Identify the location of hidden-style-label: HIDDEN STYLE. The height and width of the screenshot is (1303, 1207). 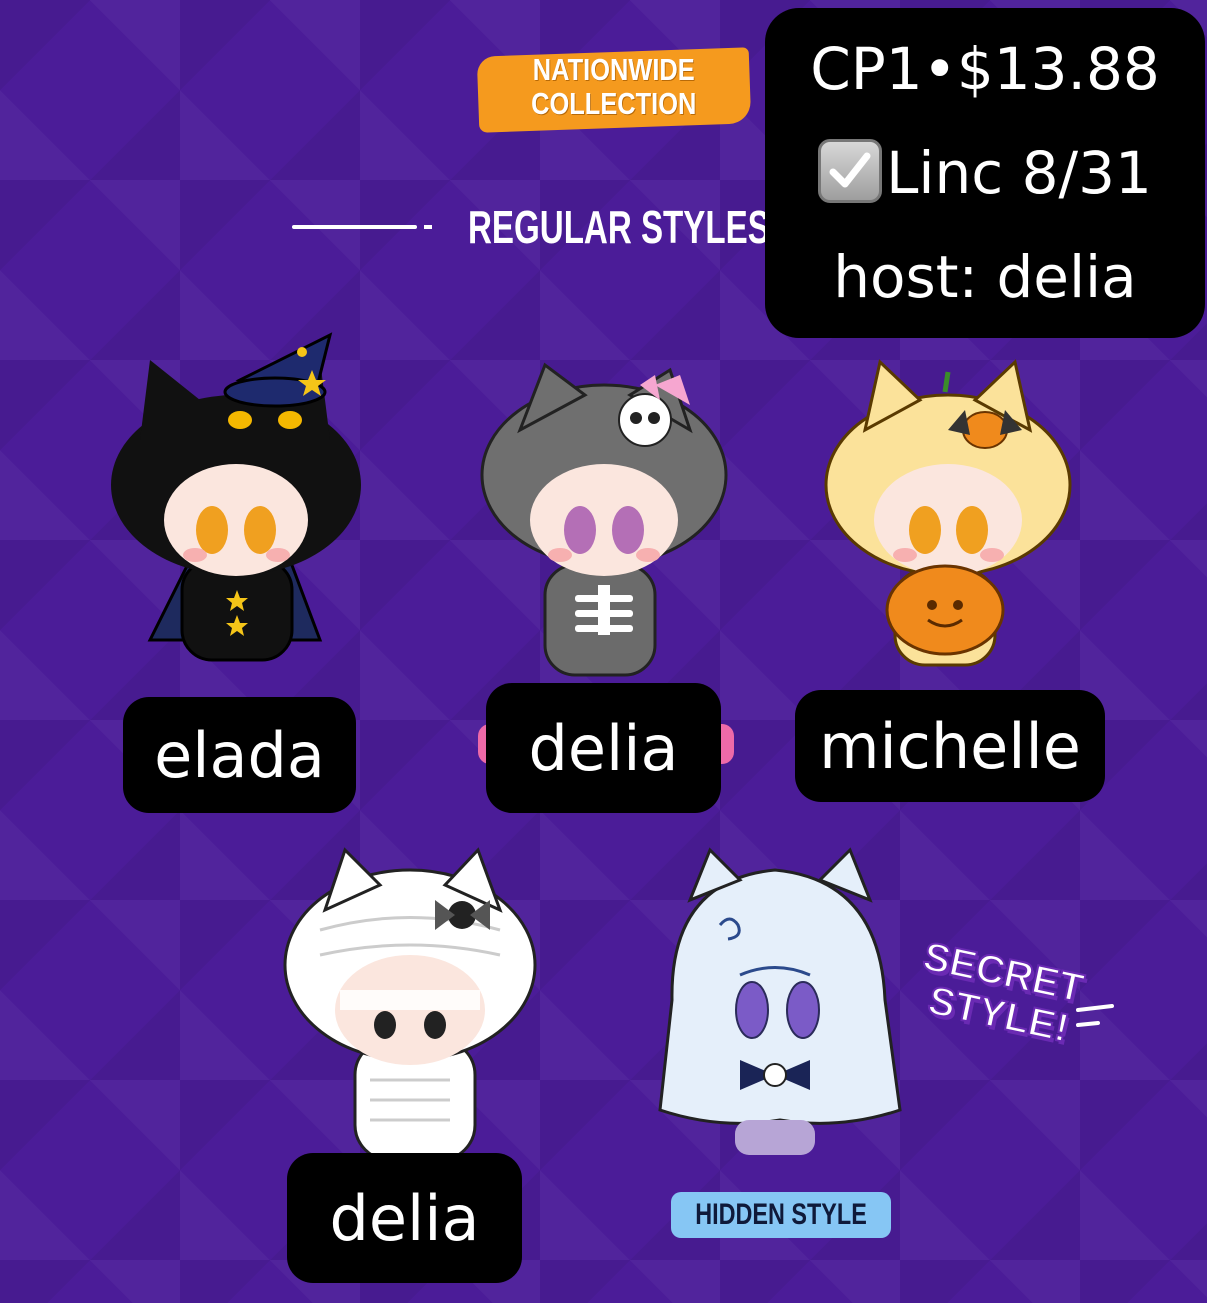
(781, 1214).